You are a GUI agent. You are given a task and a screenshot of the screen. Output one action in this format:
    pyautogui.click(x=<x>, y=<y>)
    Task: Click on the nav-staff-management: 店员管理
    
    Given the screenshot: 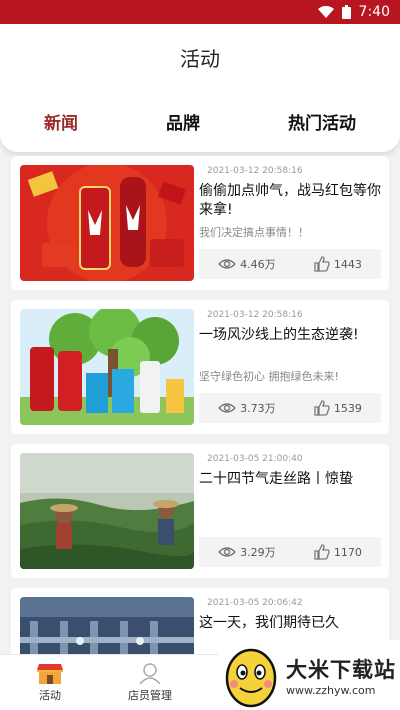 What is the action you would take?
    pyautogui.click(x=150, y=682)
    